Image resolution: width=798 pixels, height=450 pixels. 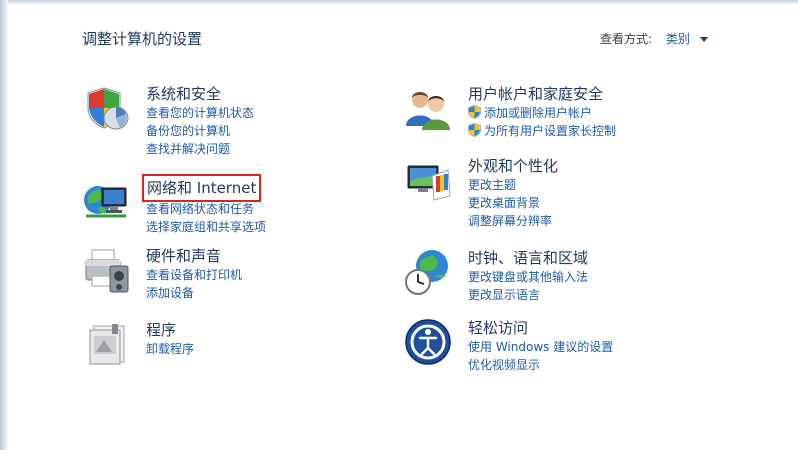 I want to click on category-title: 网络和 Internet, so click(x=201, y=188).